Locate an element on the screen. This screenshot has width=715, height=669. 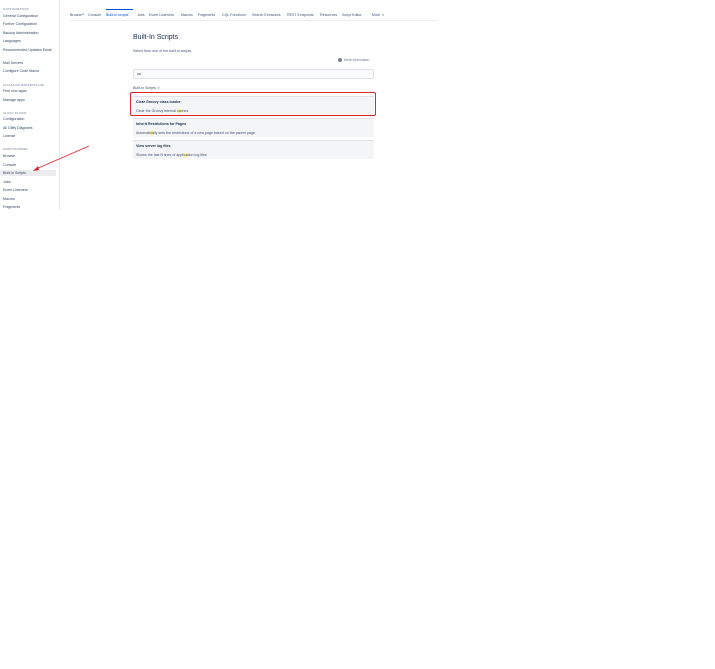
tab-browse: Browse★ is located at coordinates (77, 15).